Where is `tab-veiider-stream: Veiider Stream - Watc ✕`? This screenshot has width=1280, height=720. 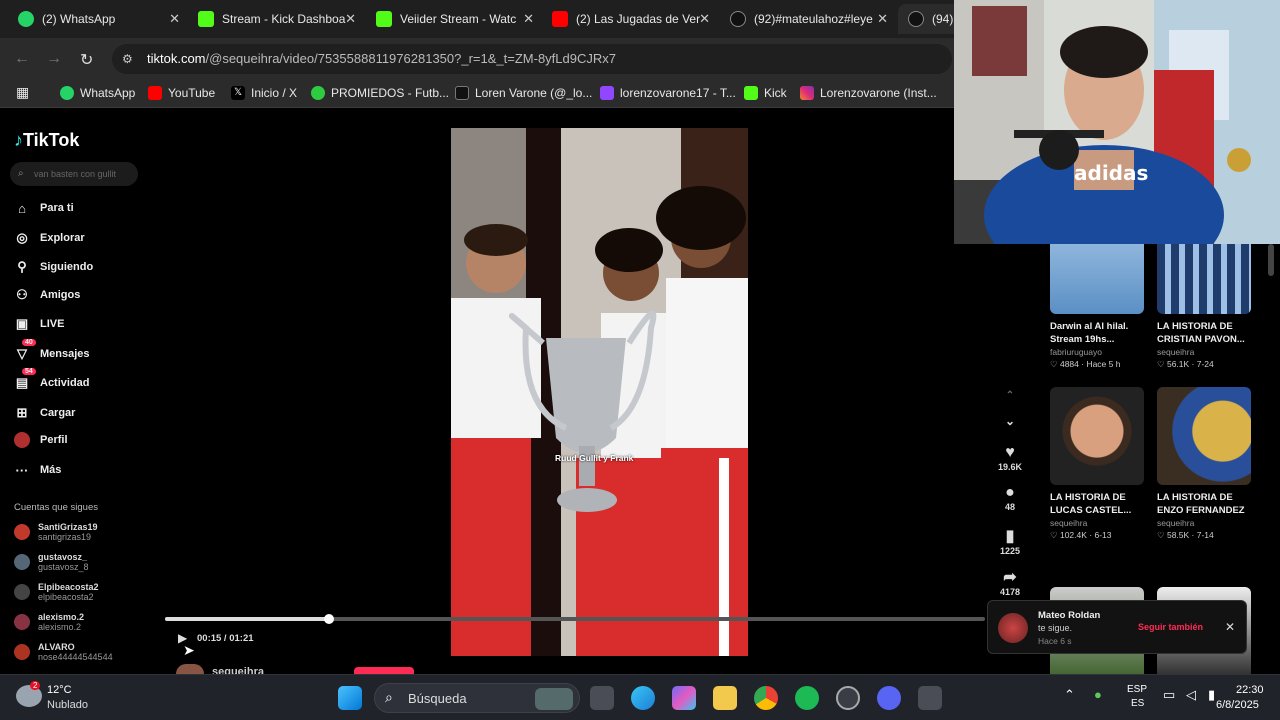 tab-veiider-stream: Veiider Stream - Watc ✕ is located at coordinates (454, 19).